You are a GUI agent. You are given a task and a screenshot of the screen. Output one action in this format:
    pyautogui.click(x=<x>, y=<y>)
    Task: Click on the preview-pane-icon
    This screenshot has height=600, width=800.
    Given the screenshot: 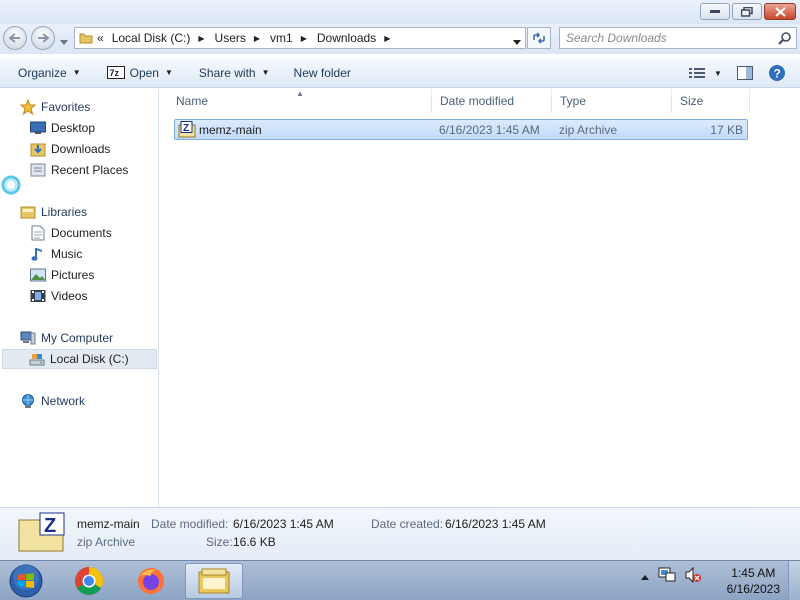 What is the action you would take?
    pyautogui.click(x=745, y=73)
    